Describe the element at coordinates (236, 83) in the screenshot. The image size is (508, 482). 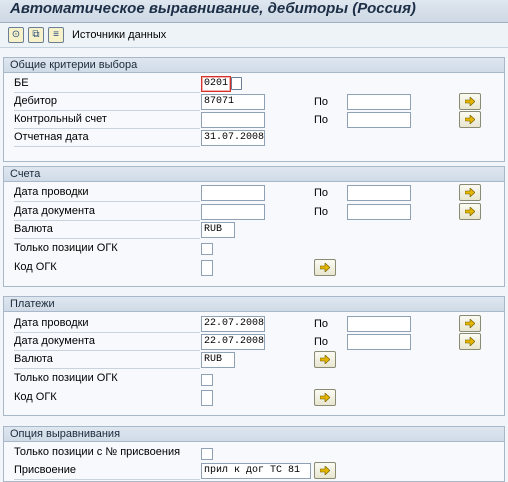
I see `value-help-icon` at that location.